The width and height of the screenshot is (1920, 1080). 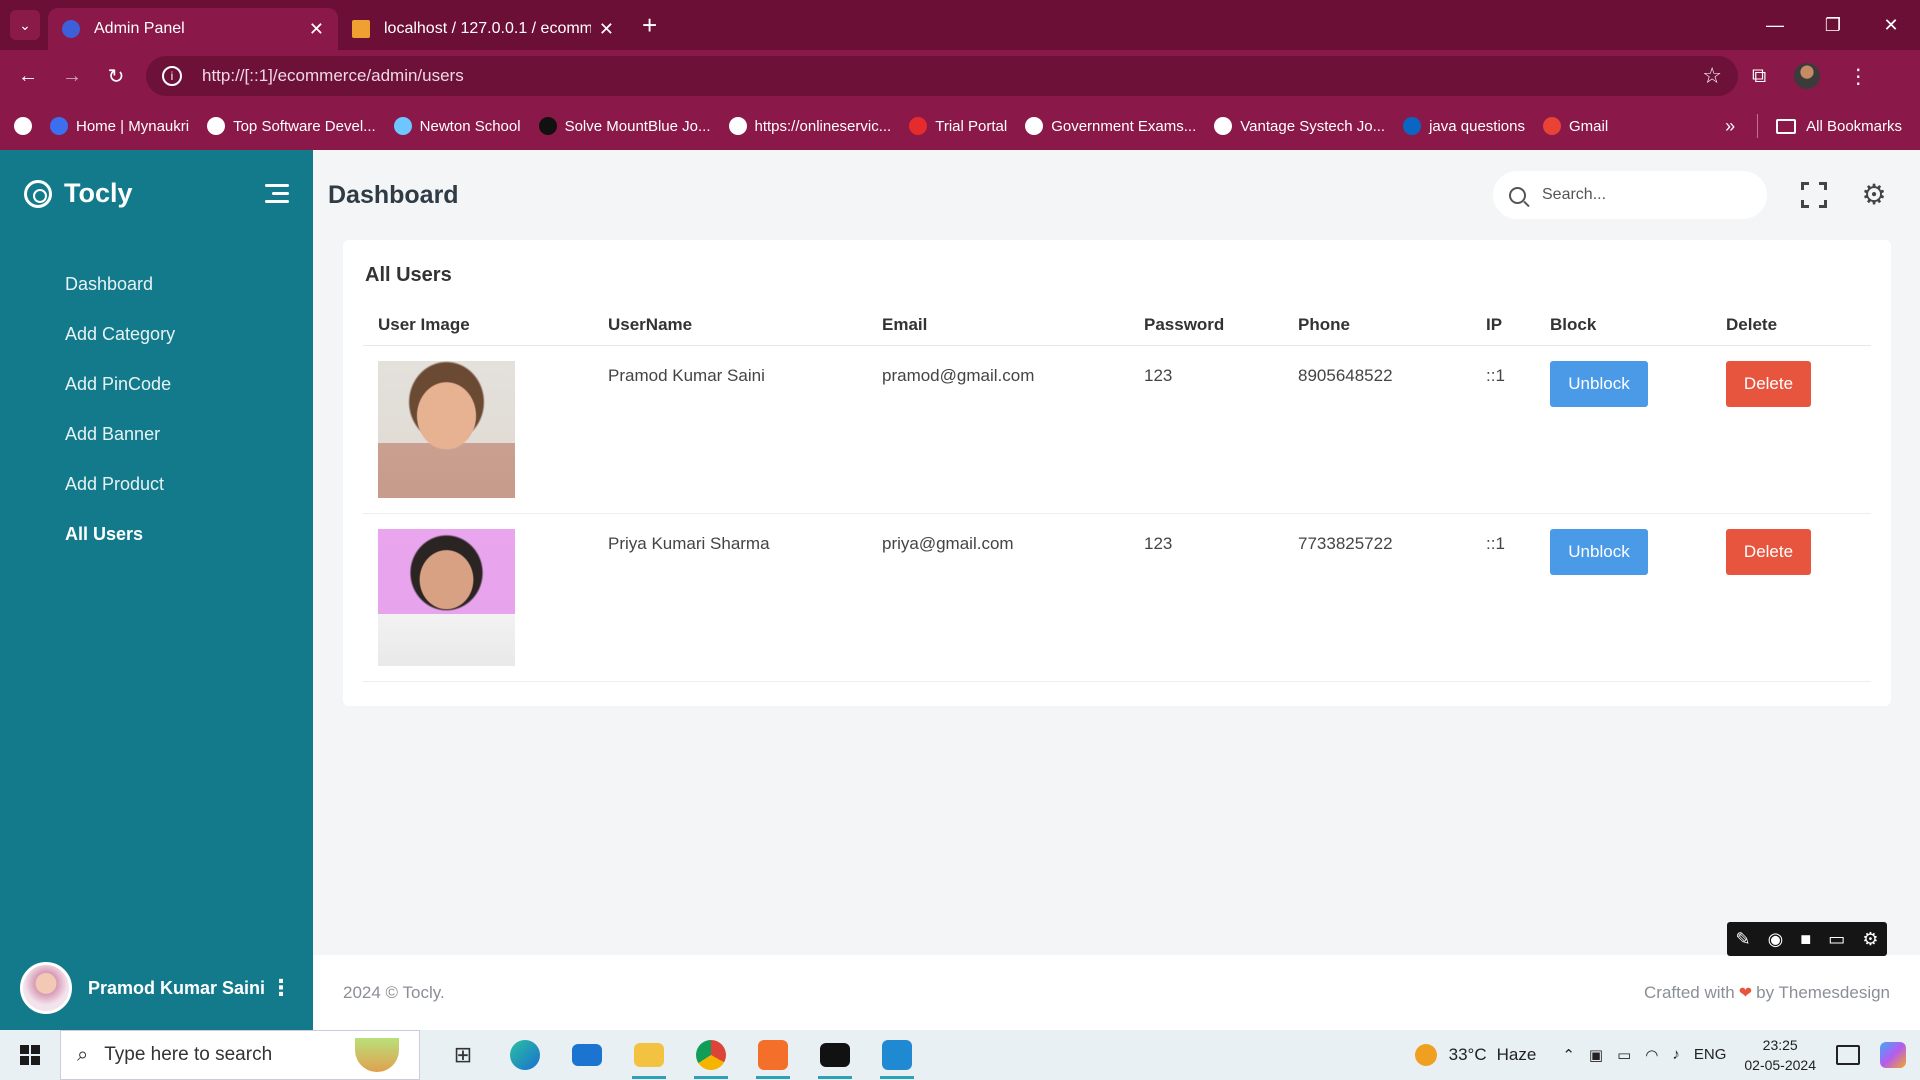 What do you see at coordinates (1575, 126) in the screenshot?
I see `bookmark-item: Gmail` at bounding box center [1575, 126].